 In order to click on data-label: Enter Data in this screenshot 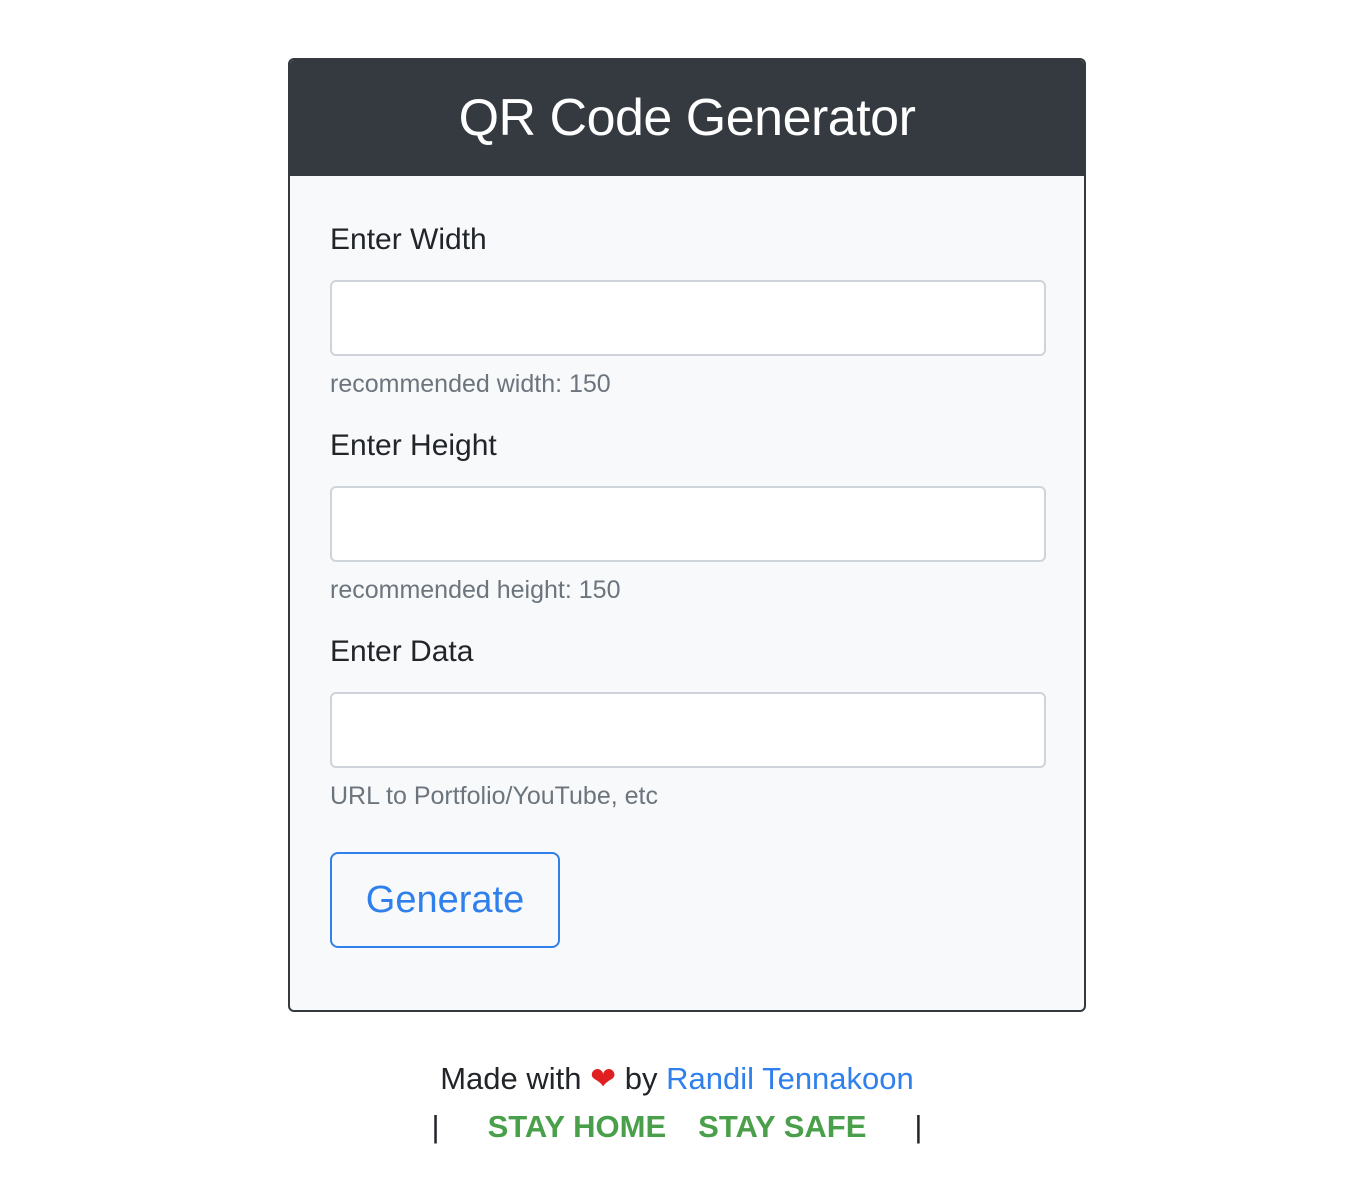, I will do `click(402, 651)`.